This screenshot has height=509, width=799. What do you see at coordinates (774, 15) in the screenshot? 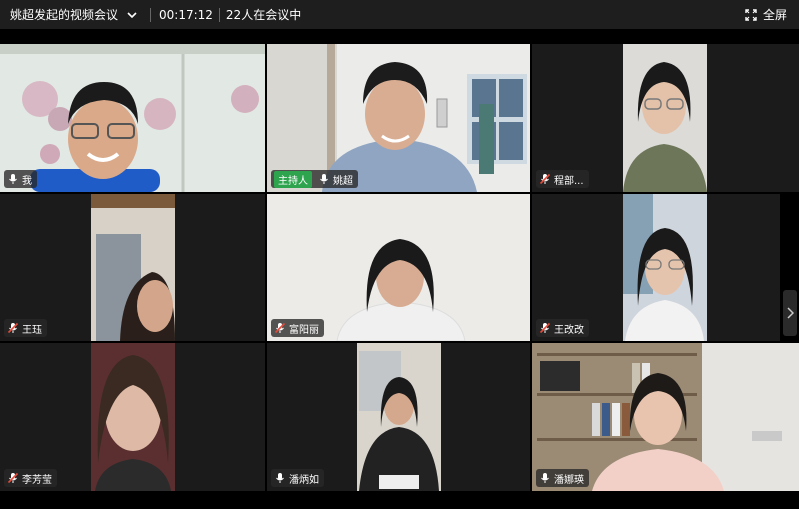
I see `fullscreen-label: 全屏` at bounding box center [774, 15].